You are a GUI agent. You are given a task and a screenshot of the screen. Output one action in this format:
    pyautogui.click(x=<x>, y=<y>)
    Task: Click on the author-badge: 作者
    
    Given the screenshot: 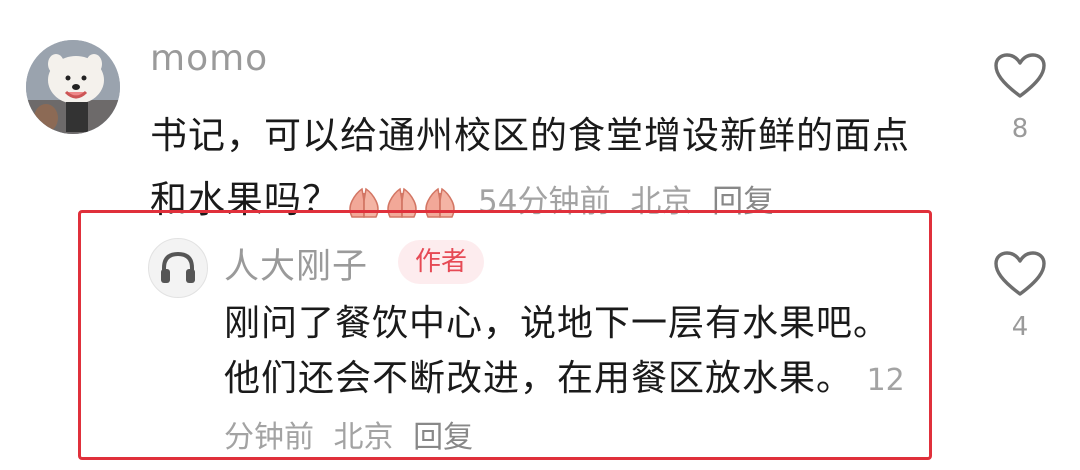 What is the action you would take?
    pyautogui.click(x=441, y=262)
    